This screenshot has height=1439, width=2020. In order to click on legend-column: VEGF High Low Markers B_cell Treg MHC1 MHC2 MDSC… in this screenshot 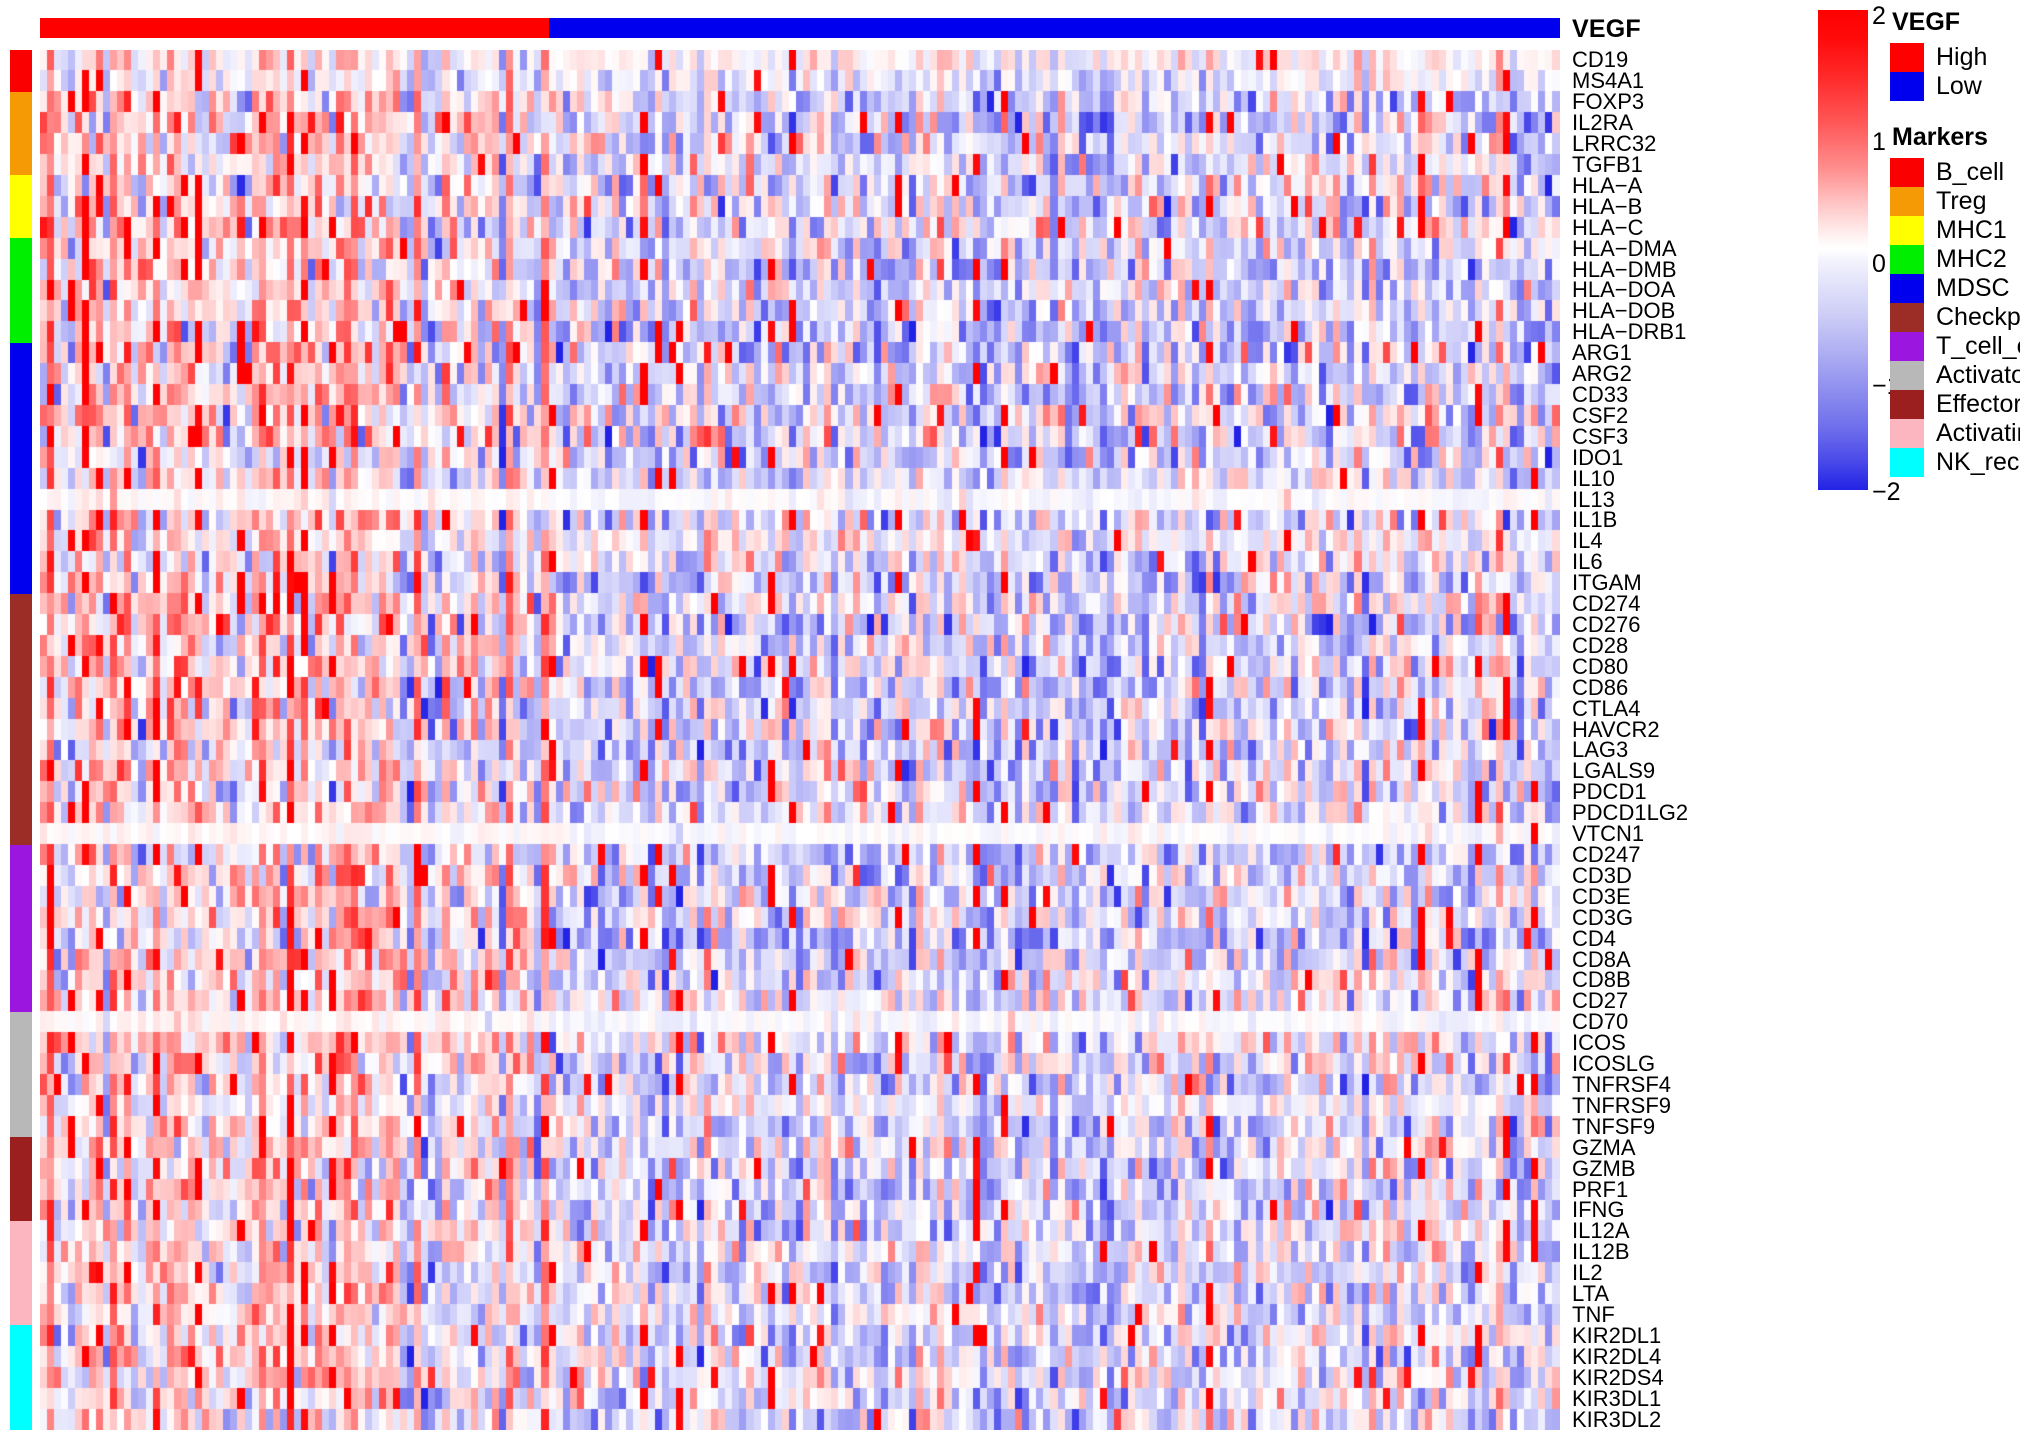, I will do `click(1955, 253)`.